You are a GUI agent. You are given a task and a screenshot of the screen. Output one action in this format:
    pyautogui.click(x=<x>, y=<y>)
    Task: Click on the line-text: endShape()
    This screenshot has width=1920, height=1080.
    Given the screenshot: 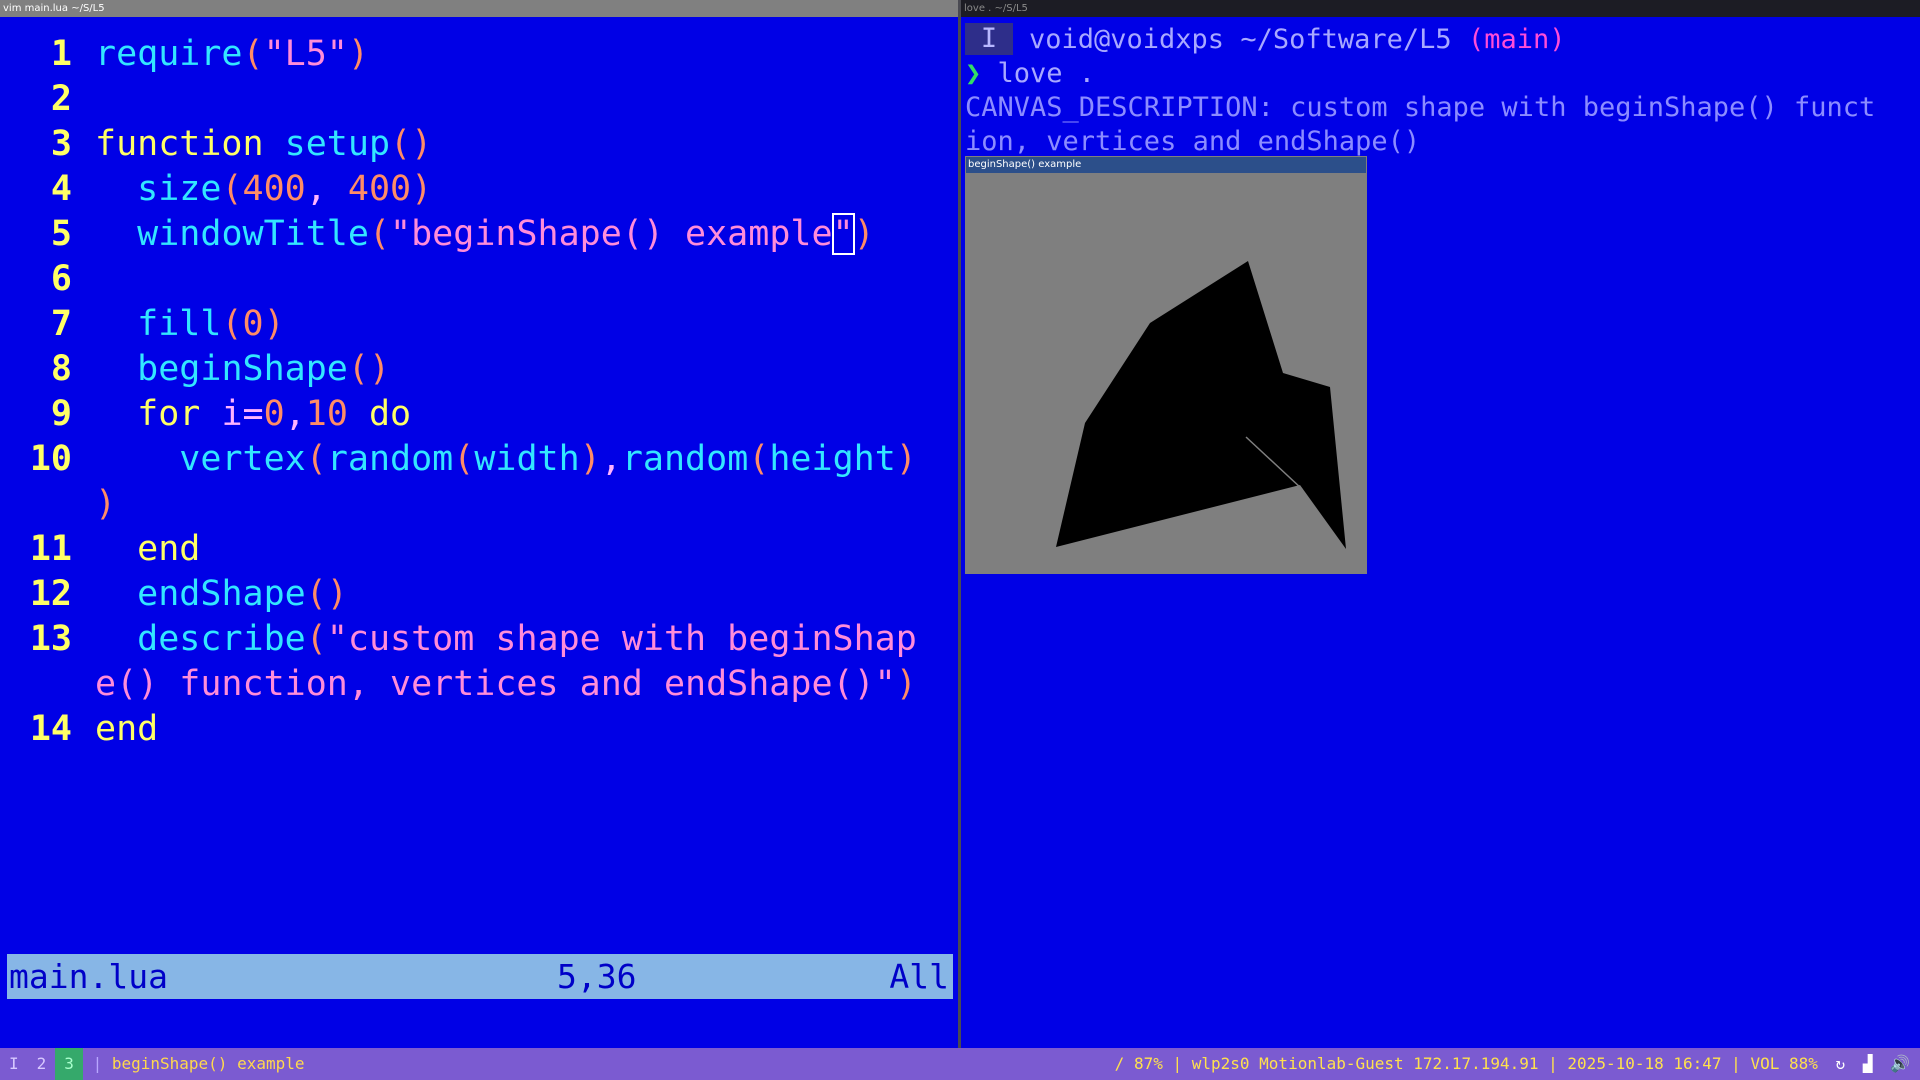 What is the action you would take?
    pyautogui.click(x=221, y=594)
    